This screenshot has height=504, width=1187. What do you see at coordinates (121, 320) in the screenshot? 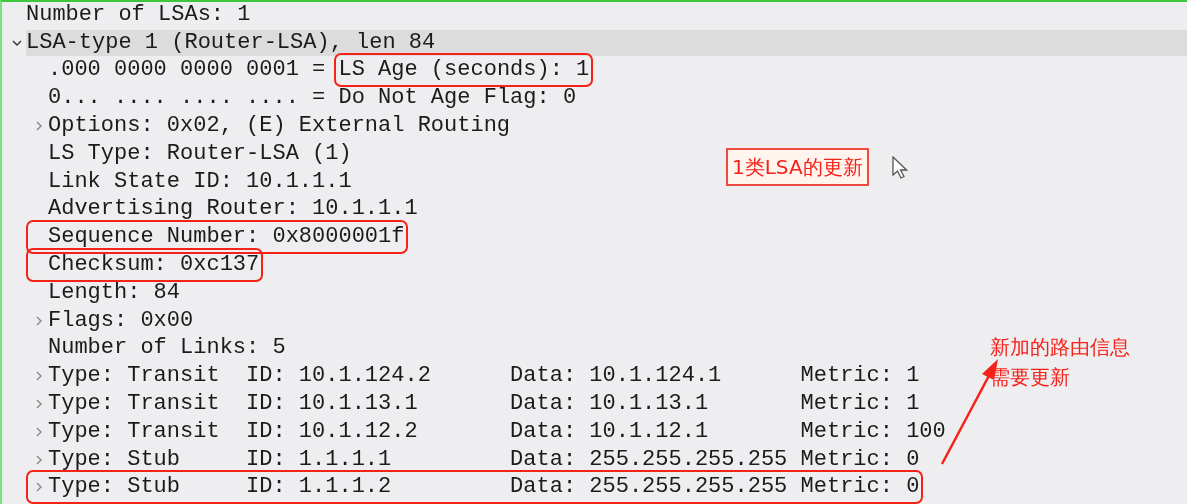
I see `tree-item: Flags: 0x00` at bounding box center [121, 320].